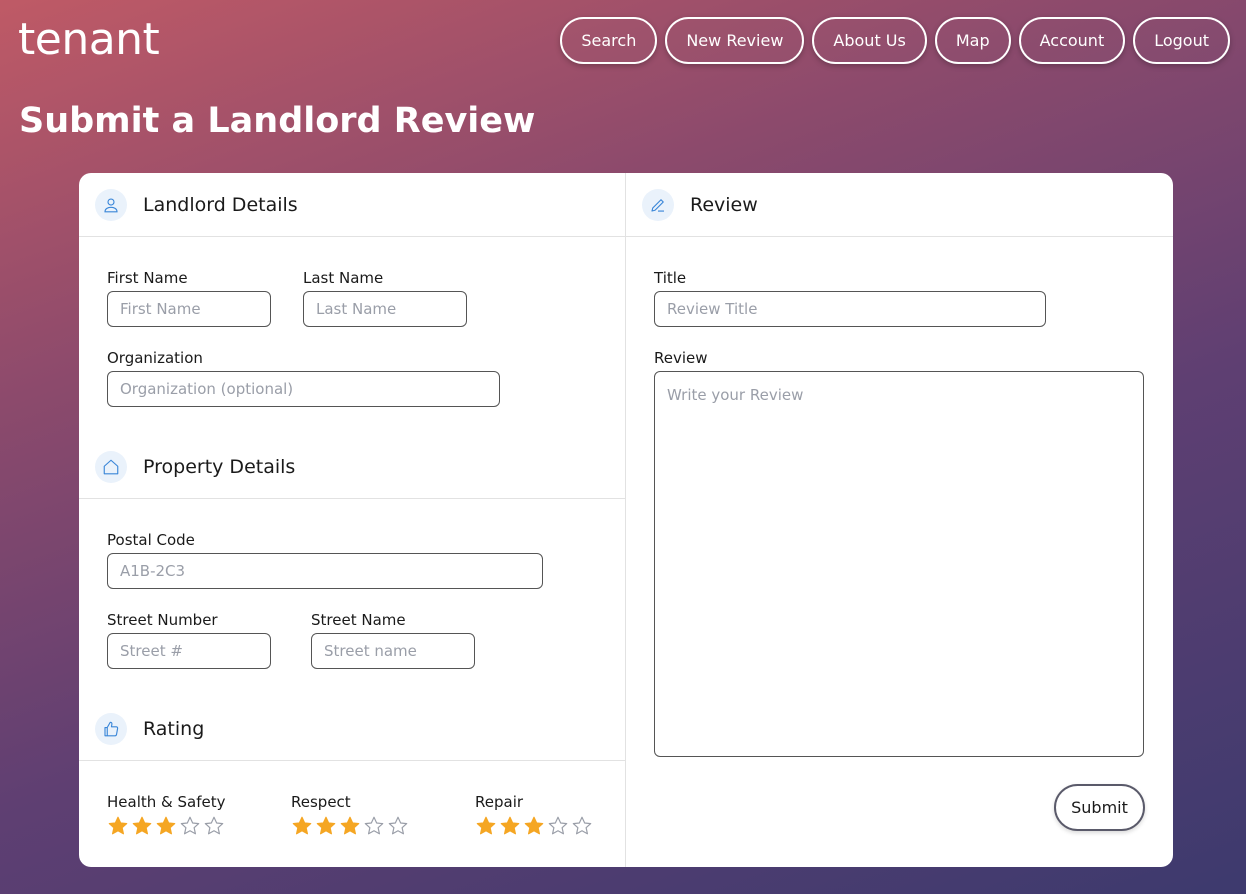 This screenshot has width=1246, height=894. Describe the element at coordinates (166, 802) in the screenshot. I see `rating-label: Health & Safety` at that location.